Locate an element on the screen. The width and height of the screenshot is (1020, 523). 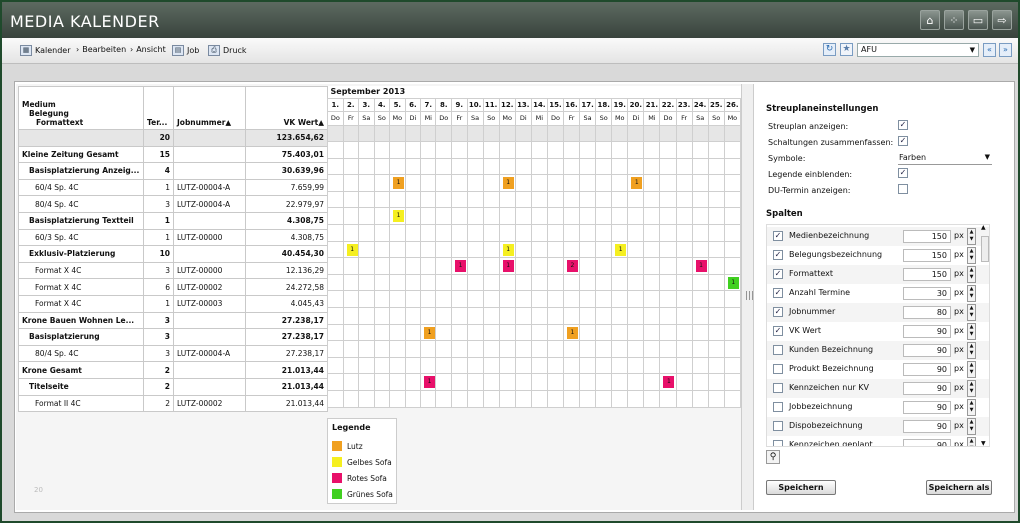
panel-splitter: ||| is located at coordinates (747, 297).